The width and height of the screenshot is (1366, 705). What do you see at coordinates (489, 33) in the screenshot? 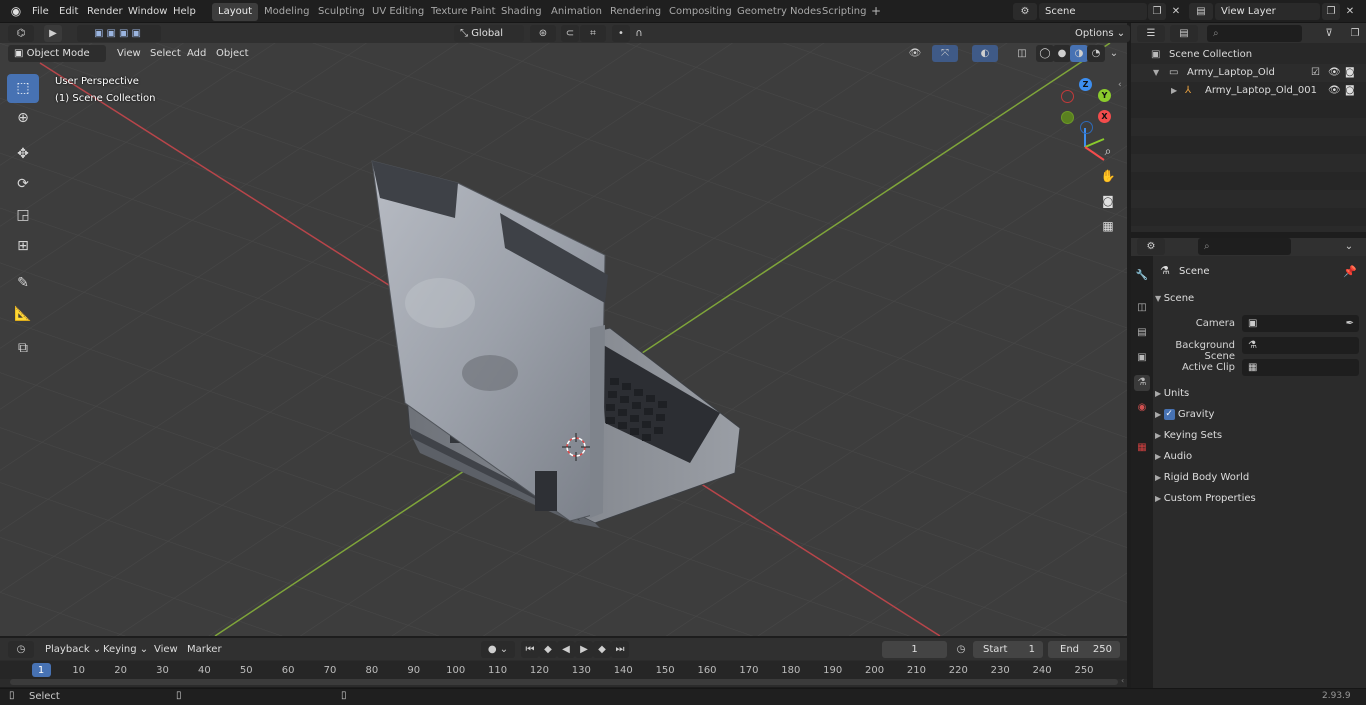
I see `transform-orientation: ⤡ Global` at bounding box center [489, 33].